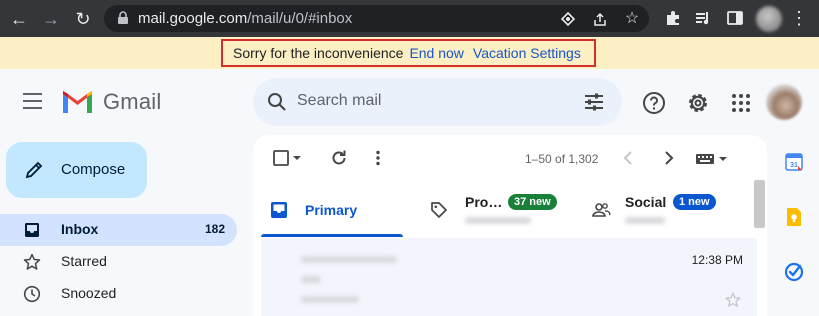  What do you see at coordinates (132, 101) in the screenshot?
I see `gmail-wordmark: Gmail` at bounding box center [132, 101].